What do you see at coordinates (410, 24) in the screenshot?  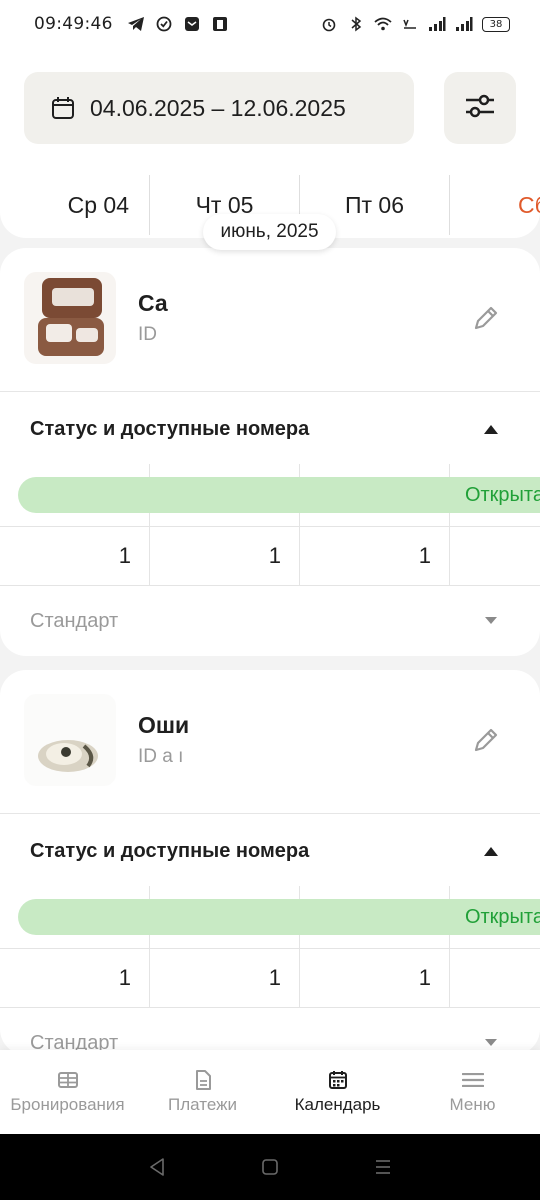 I see `volte-icon` at bounding box center [410, 24].